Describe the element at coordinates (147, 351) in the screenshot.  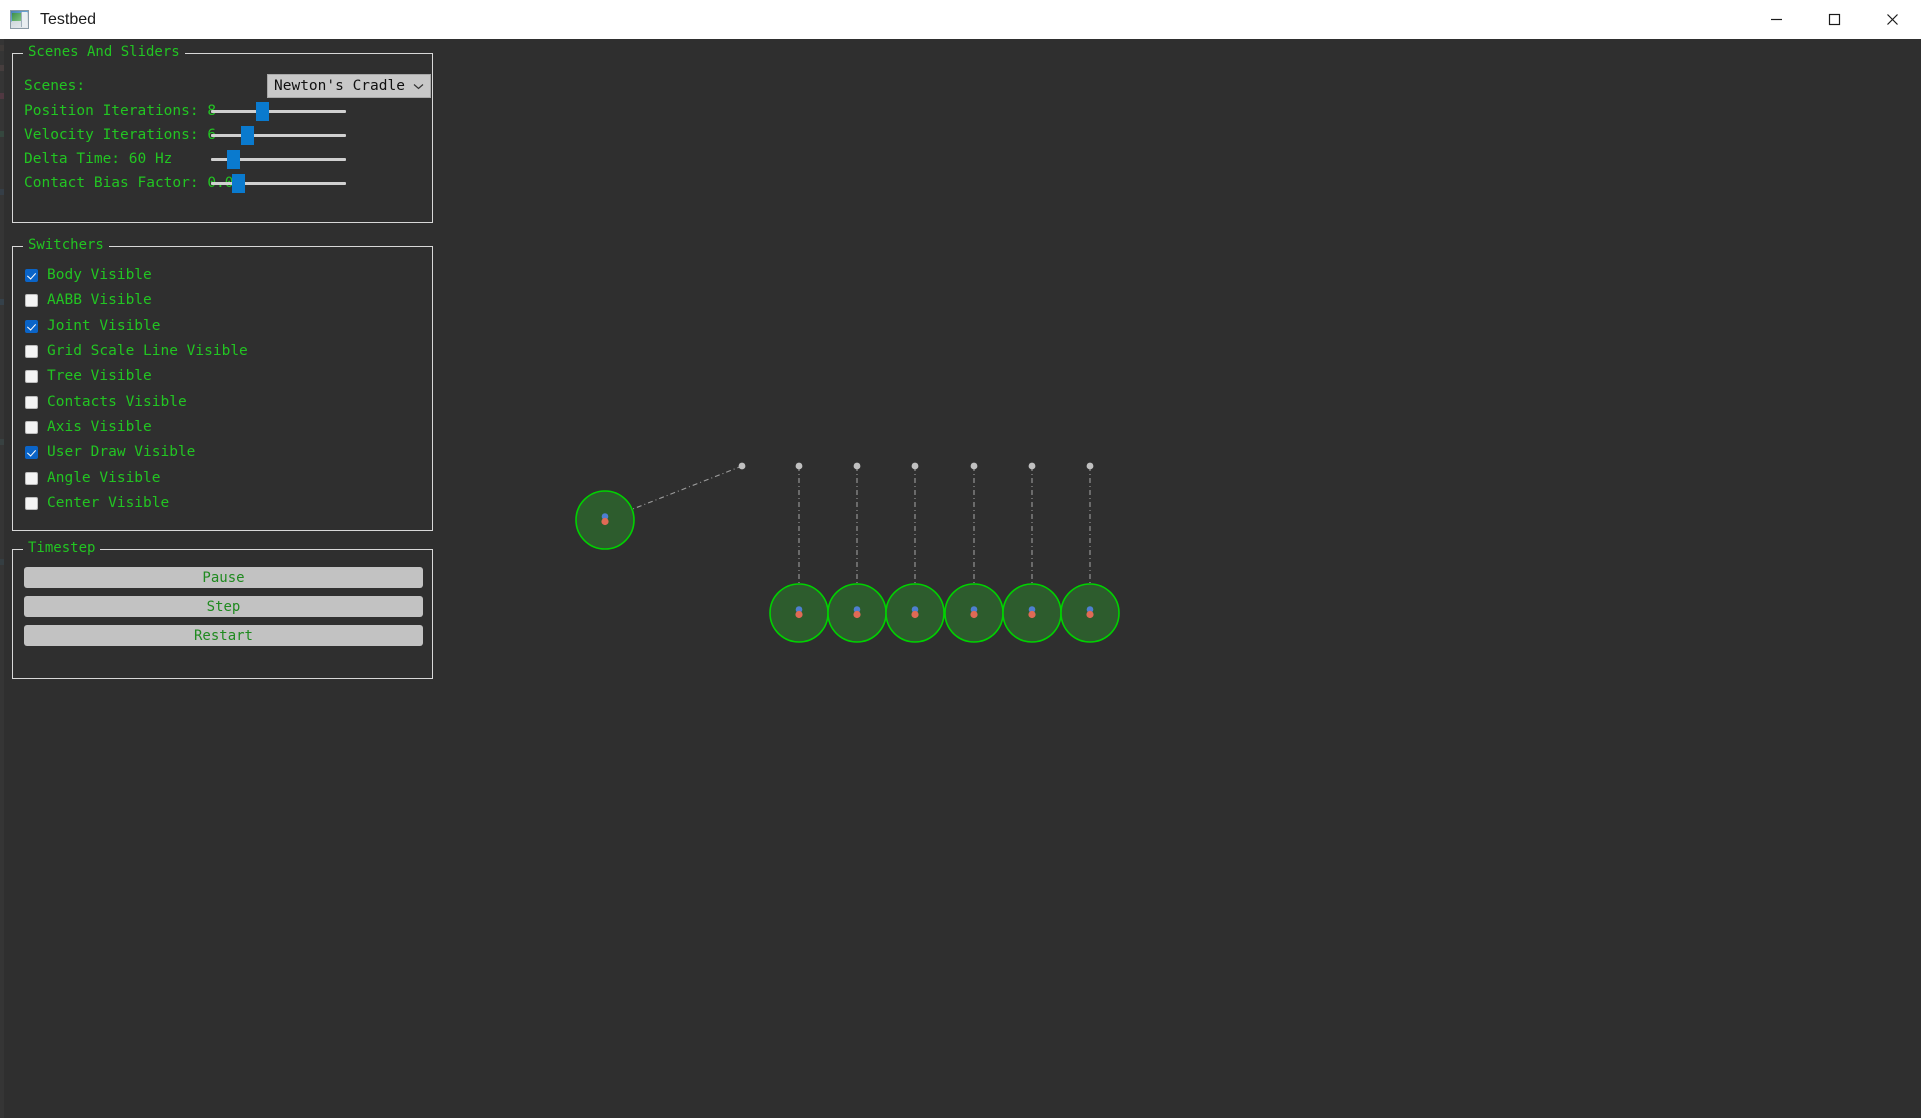
I see `switcher-label: Grid Scale Line Visible` at that location.